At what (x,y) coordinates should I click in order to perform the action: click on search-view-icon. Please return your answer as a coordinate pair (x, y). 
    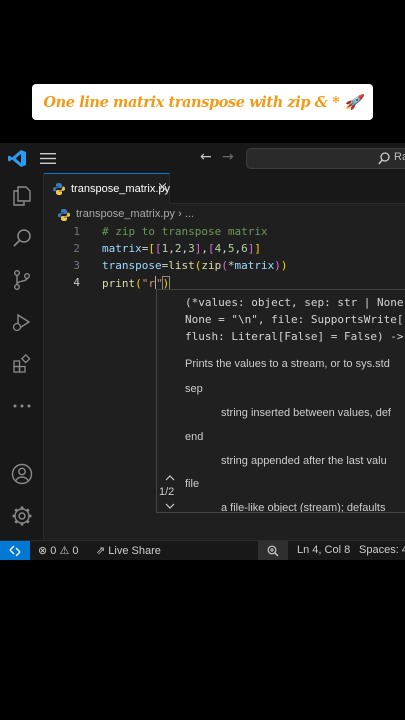
    Looking at the image, I should click on (22, 238).